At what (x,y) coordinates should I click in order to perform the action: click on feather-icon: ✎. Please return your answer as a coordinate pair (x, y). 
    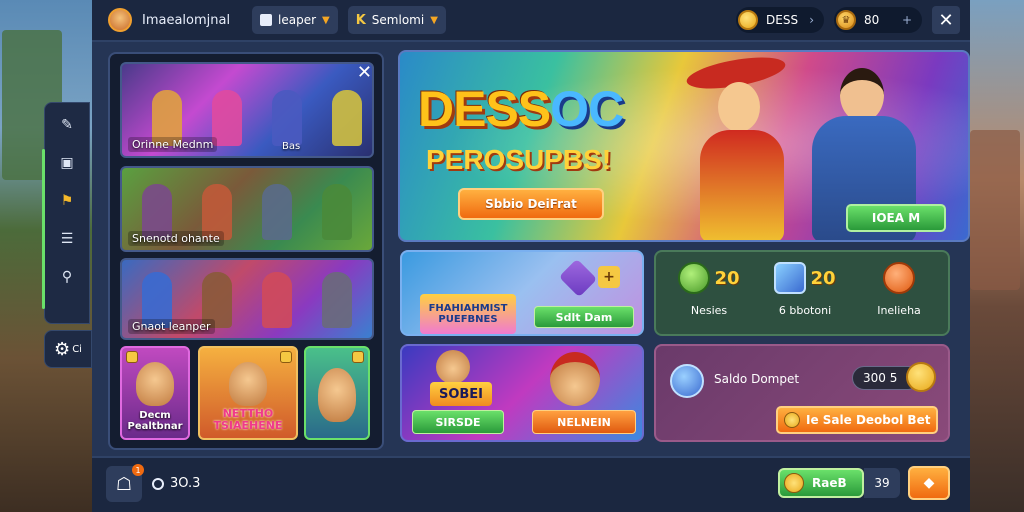
    Looking at the image, I should click on (67, 125).